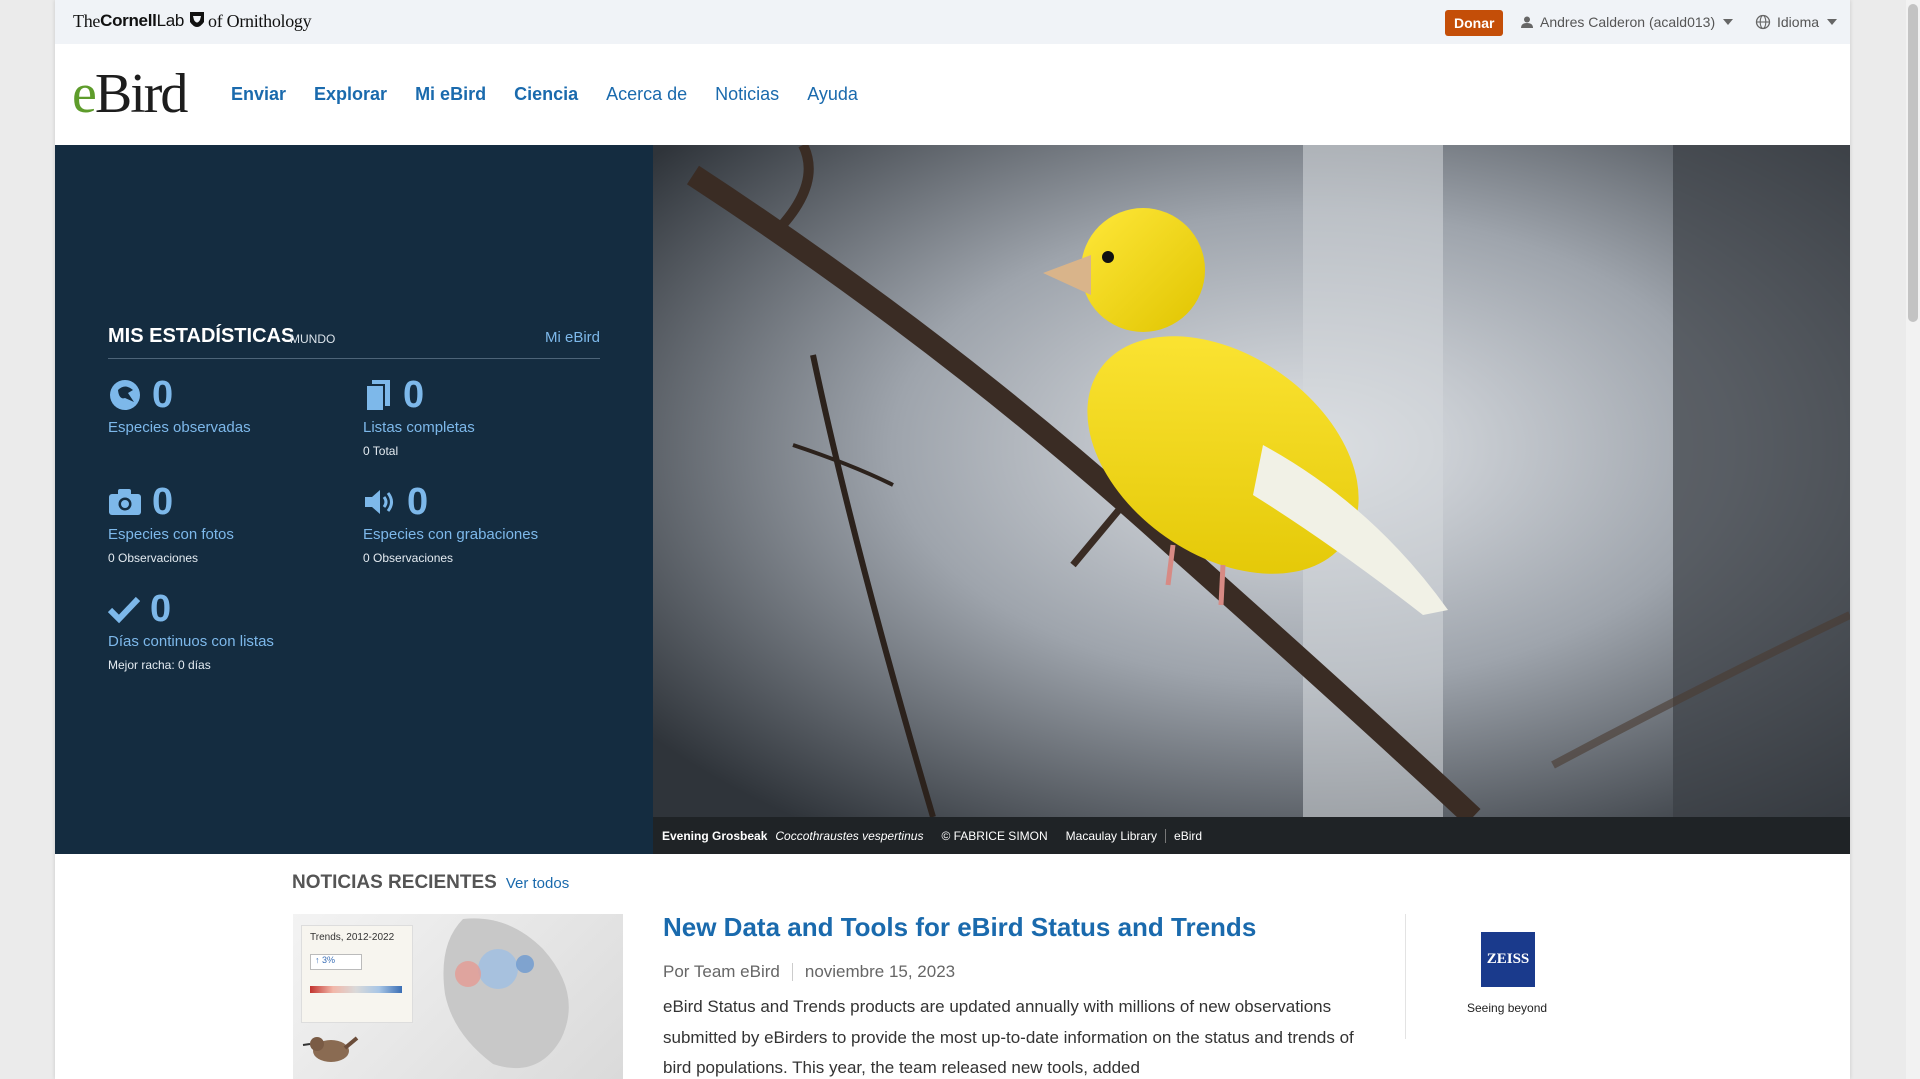 This screenshot has width=1920, height=1079. I want to click on user-icon, so click(1527, 22).